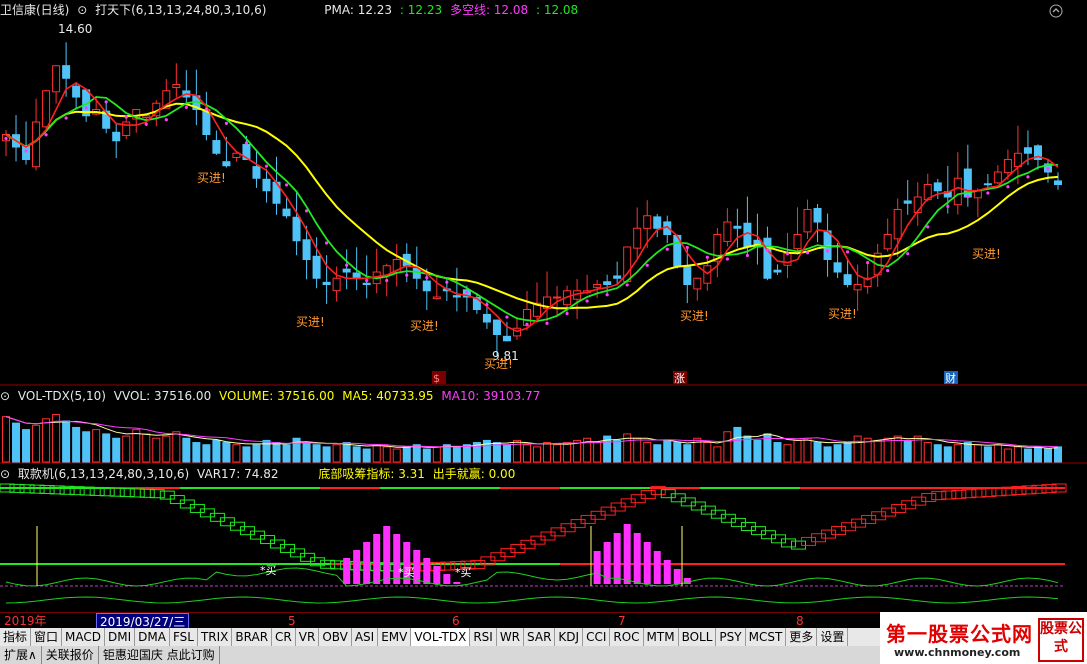  Describe the element at coordinates (694, 316) in the screenshot. I see `buy-signal-label: 买进!` at that location.